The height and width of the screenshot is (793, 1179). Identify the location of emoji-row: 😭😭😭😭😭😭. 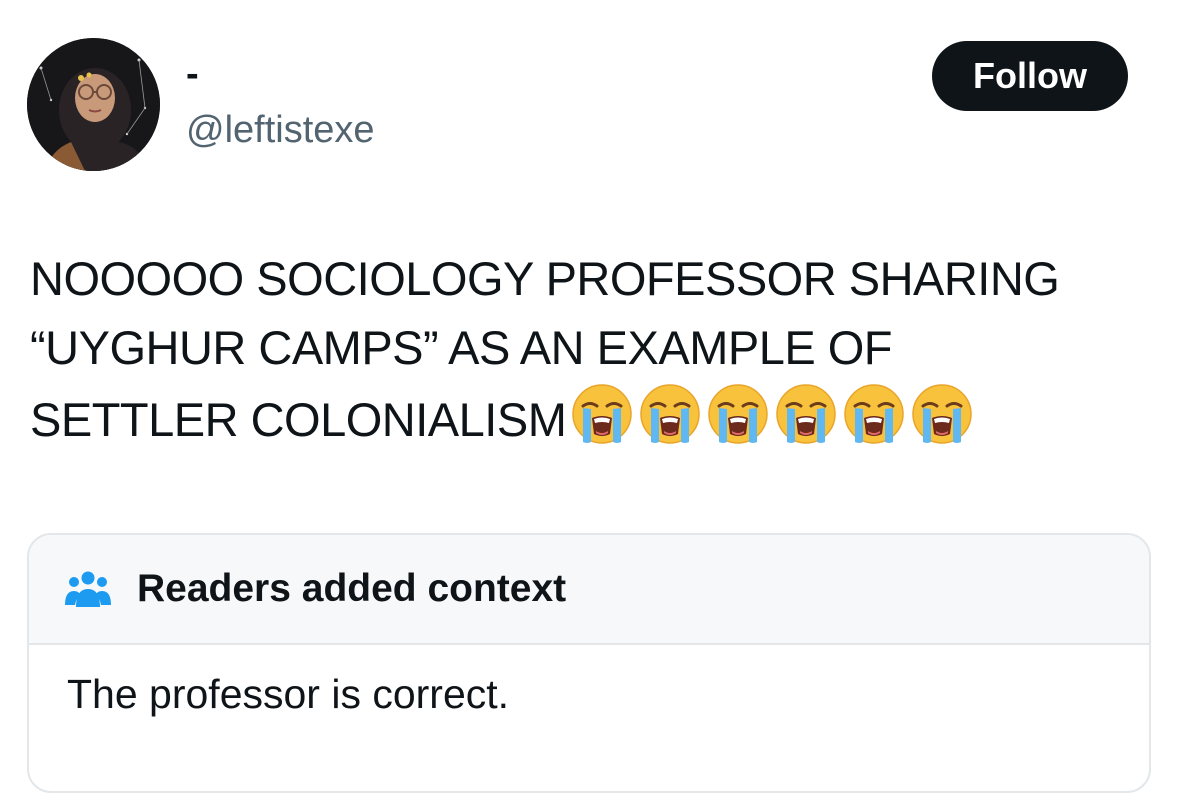
(772, 414).